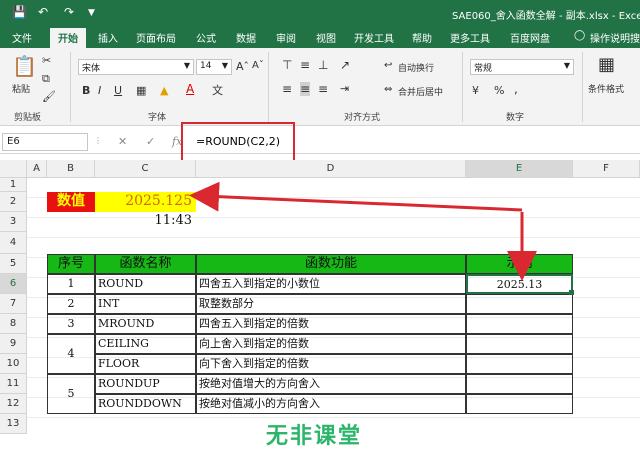 The image size is (640, 456). What do you see at coordinates (356, 196) in the screenshot?
I see `arrow-to-value` at bounding box center [356, 196].